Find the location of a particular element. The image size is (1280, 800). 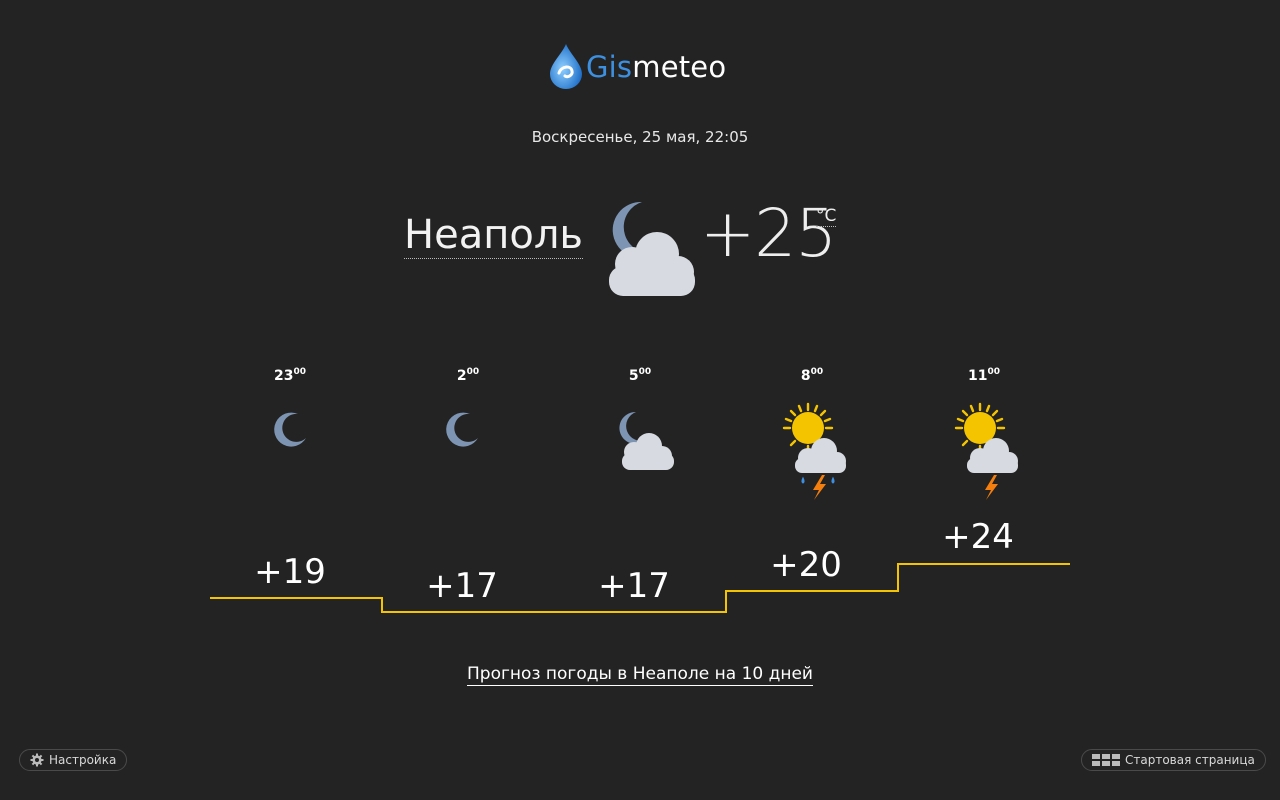

start-page-label: Стартовая страница is located at coordinates (1190, 760).